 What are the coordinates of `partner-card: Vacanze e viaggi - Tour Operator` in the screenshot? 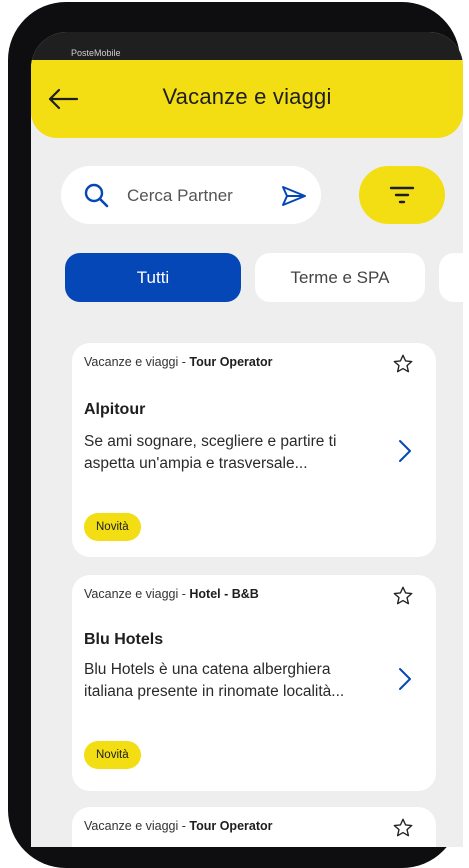 It's located at (254, 827).